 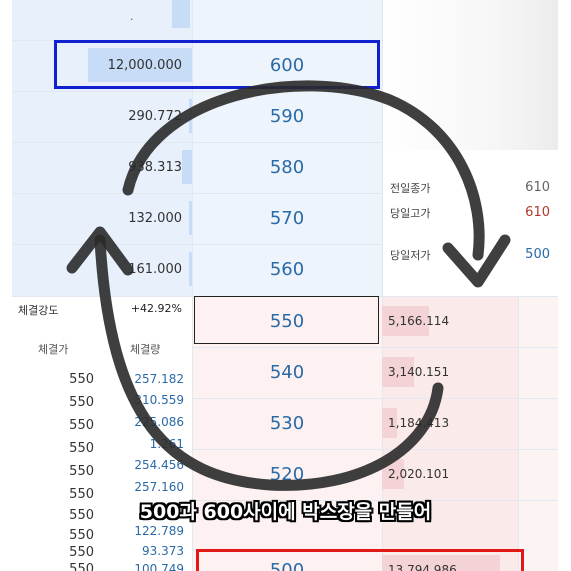 What do you see at coordinates (470, 215) in the screenshot?
I see `day-high-row: 당일고가 610` at bounding box center [470, 215].